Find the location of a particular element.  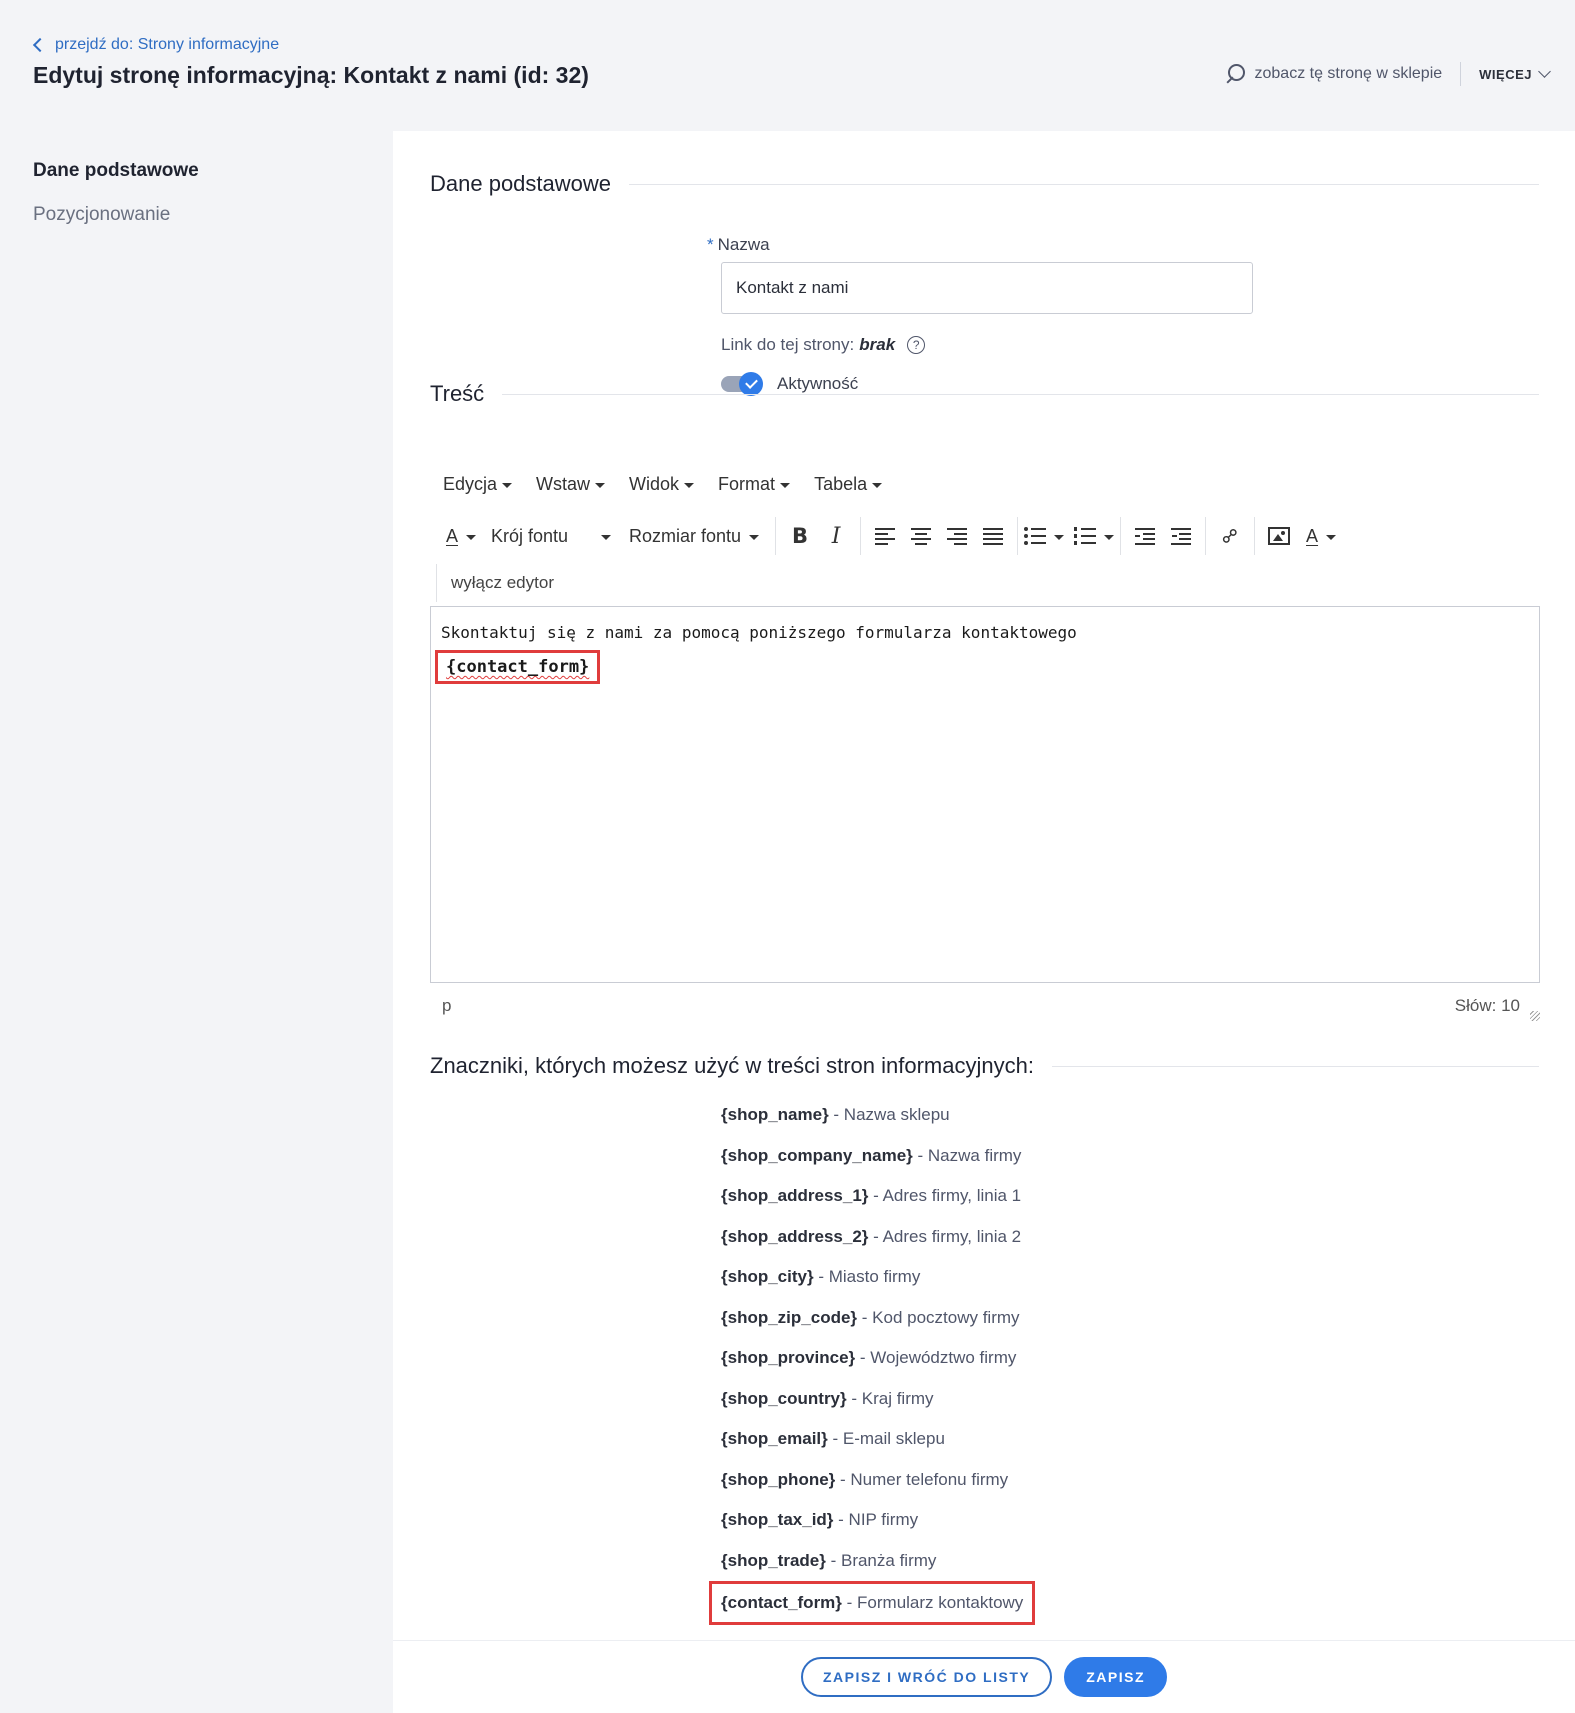

insert-link-button: ⚯ is located at coordinates (1230, 536).